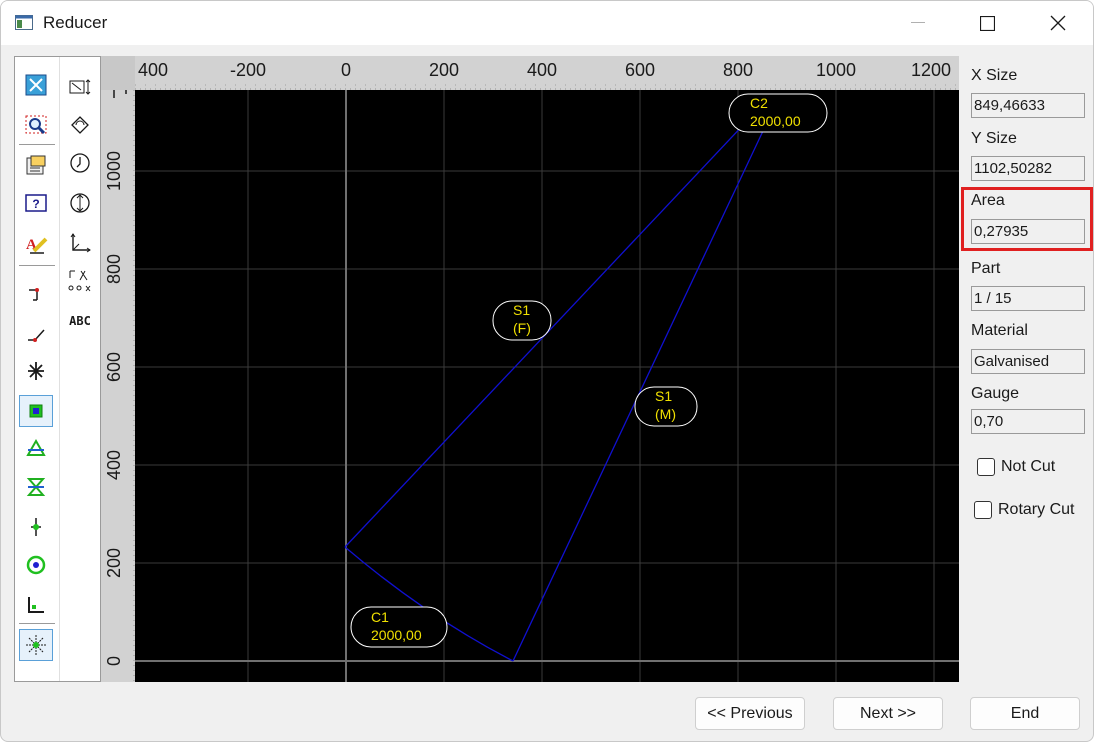 This screenshot has width=1094, height=742. I want to click on minimize-icon, so click(918, 22).